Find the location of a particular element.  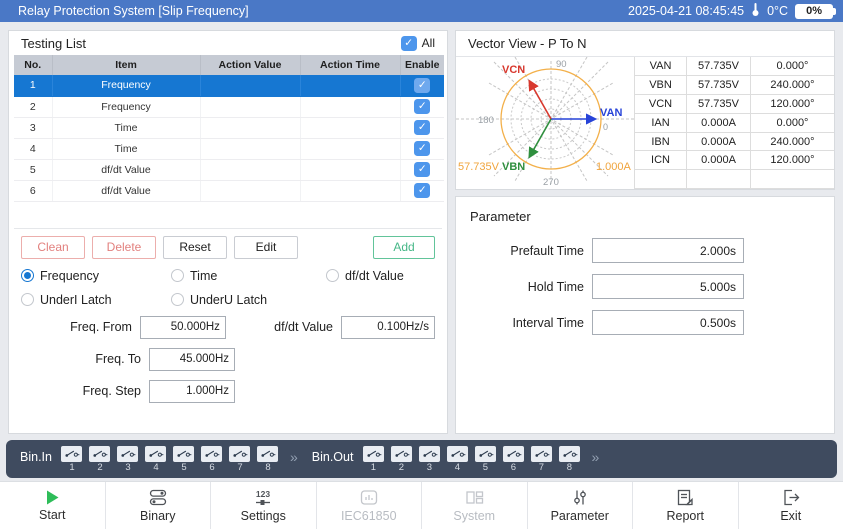

bin-out-label: Bin.Out is located at coordinates (332, 457).